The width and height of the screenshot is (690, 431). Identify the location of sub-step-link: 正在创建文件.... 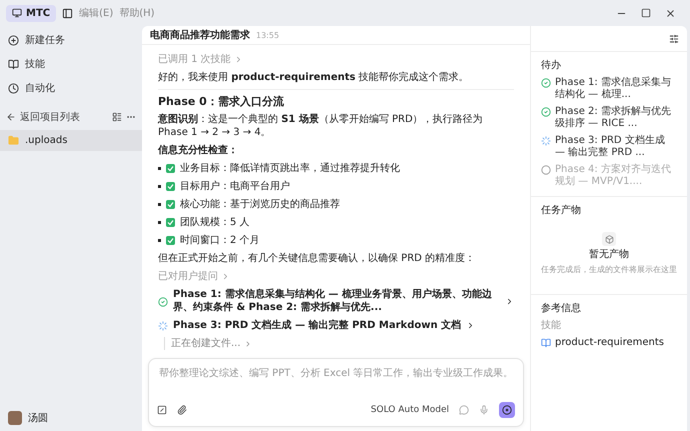
(206, 343).